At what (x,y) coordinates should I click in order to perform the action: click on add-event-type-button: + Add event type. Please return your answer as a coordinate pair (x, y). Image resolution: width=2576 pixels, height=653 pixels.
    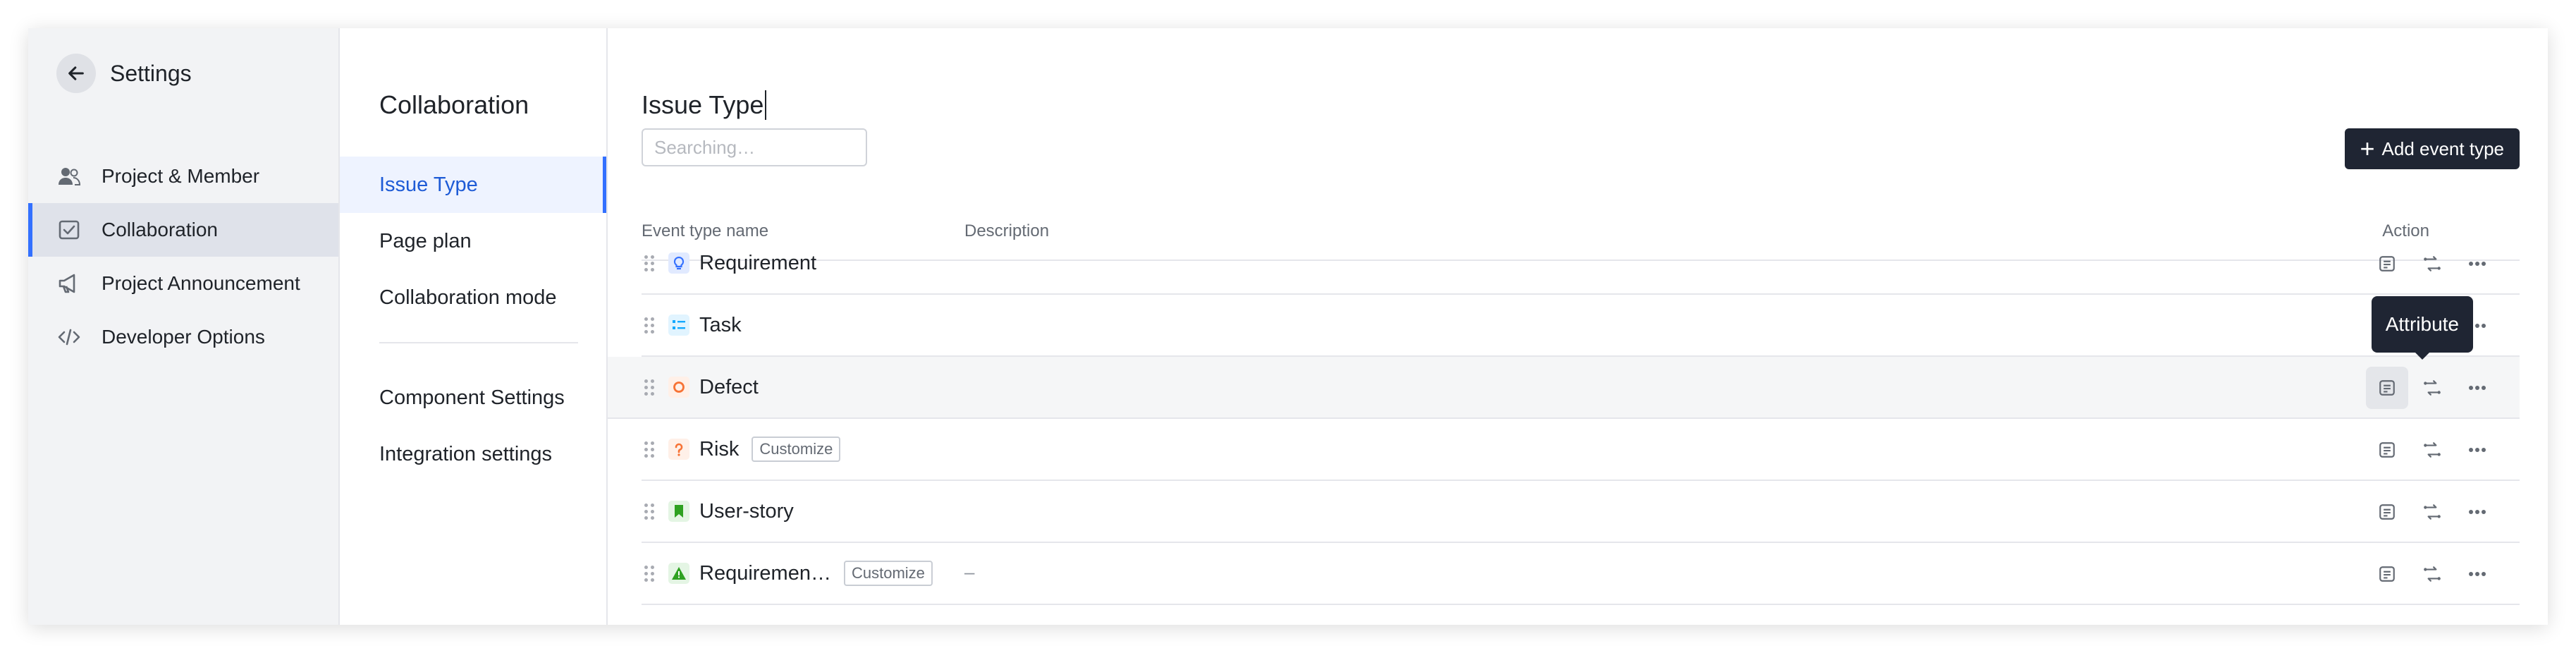
    Looking at the image, I should click on (2432, 148).